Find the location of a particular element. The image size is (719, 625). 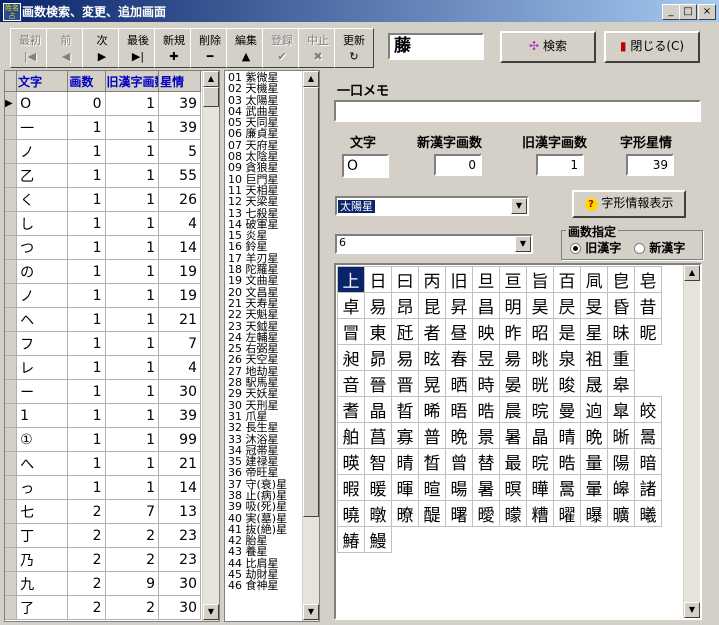

minimize-button: _ is located at coordinates (671, 12).